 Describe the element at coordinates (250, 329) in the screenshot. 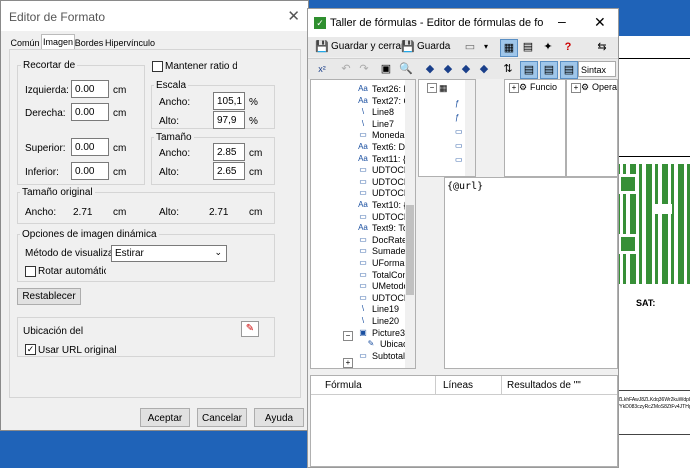

I see `formula-edit-icon: ✎` at that location.